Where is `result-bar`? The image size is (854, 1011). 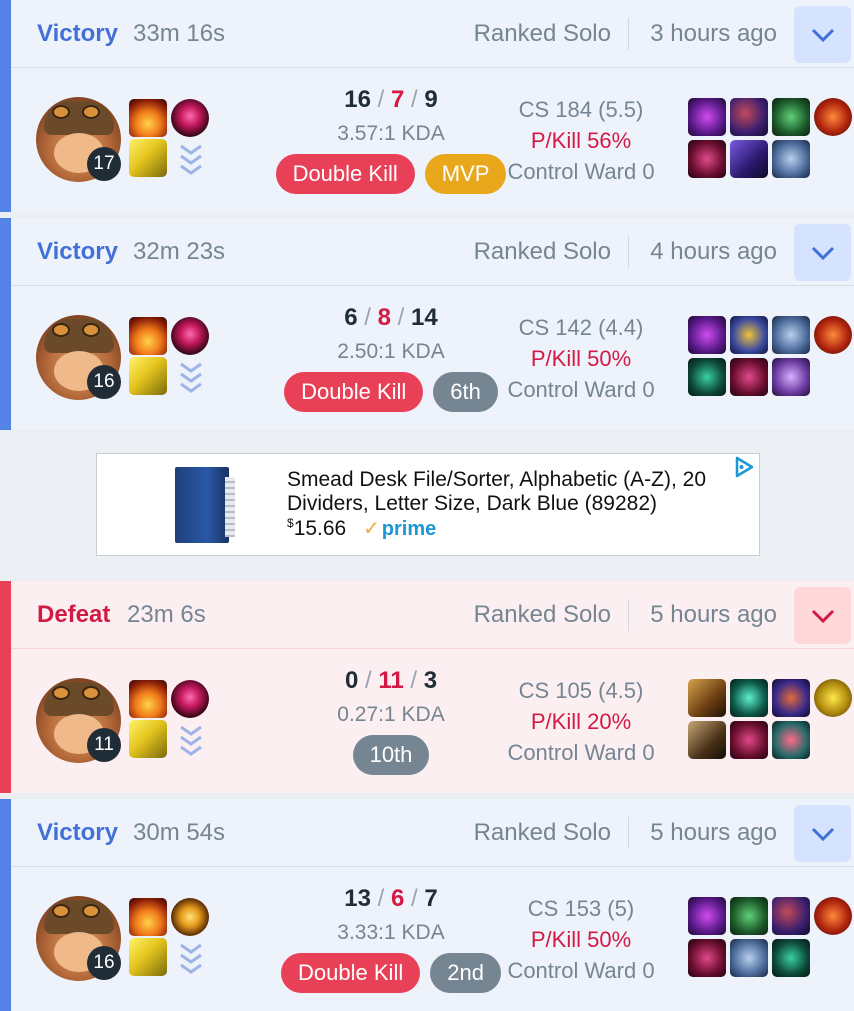 result-bar is located at coordinates (5, 687).